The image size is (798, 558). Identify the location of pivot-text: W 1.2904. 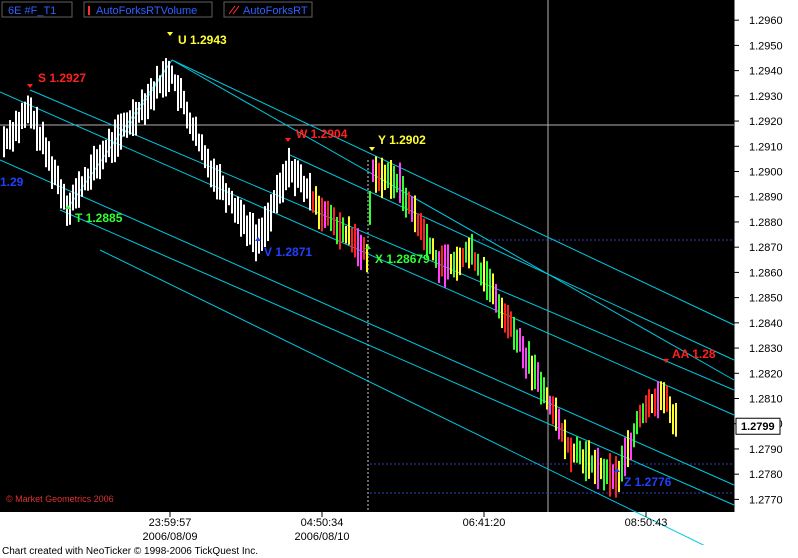
(322, 134).